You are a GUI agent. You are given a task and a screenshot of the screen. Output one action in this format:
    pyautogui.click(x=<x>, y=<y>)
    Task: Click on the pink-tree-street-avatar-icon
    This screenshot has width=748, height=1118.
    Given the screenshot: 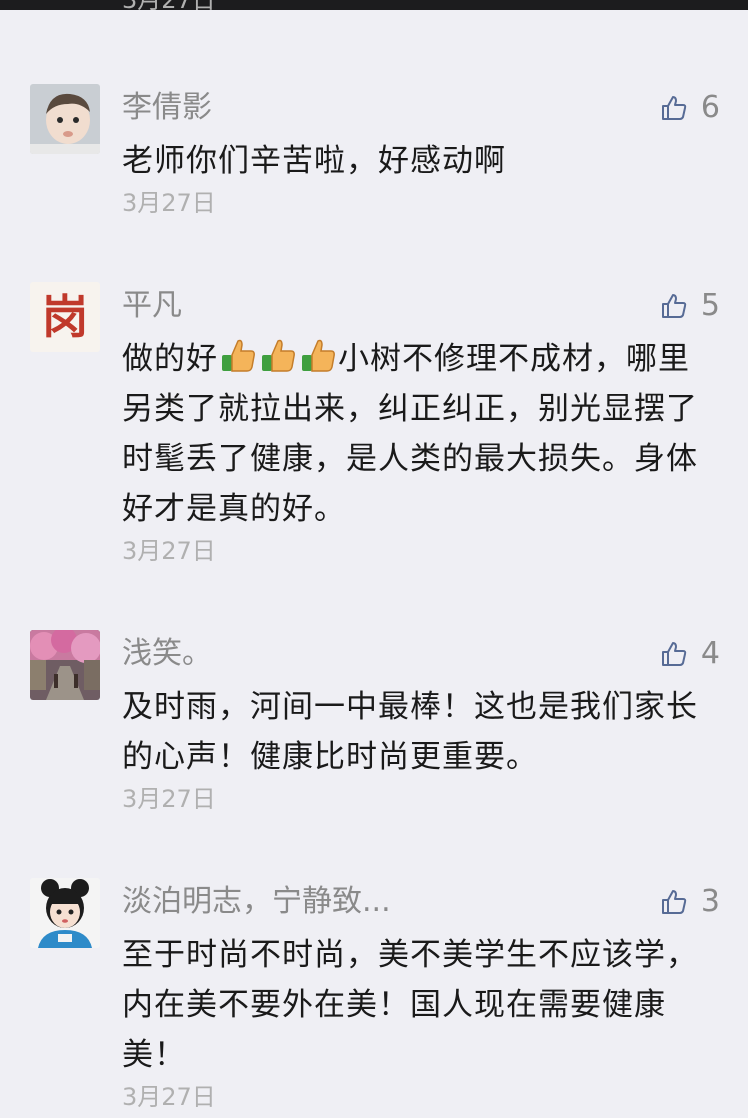 What is the action you would take?
    pyautogui.click(x=65, y=665)
    